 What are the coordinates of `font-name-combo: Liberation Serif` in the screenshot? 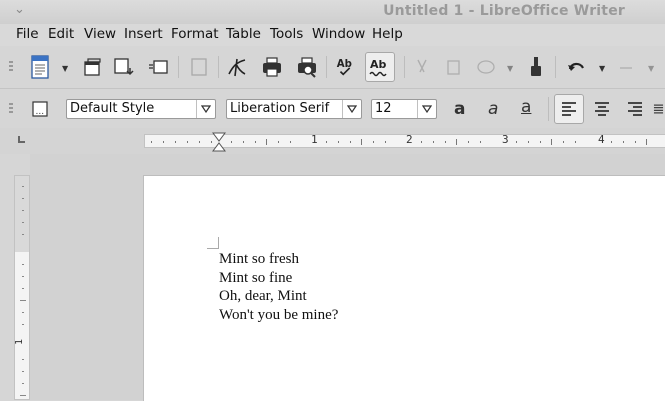 It's located at (294, 109).